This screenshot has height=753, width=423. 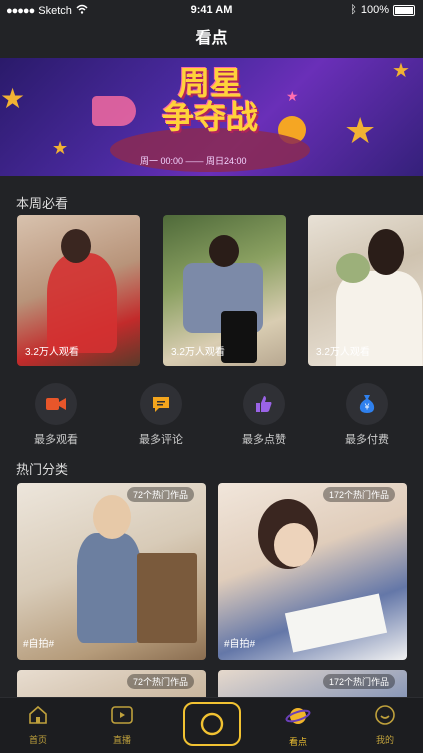 I want to click on battery-percent: 100%, so click(x=374, y=10).